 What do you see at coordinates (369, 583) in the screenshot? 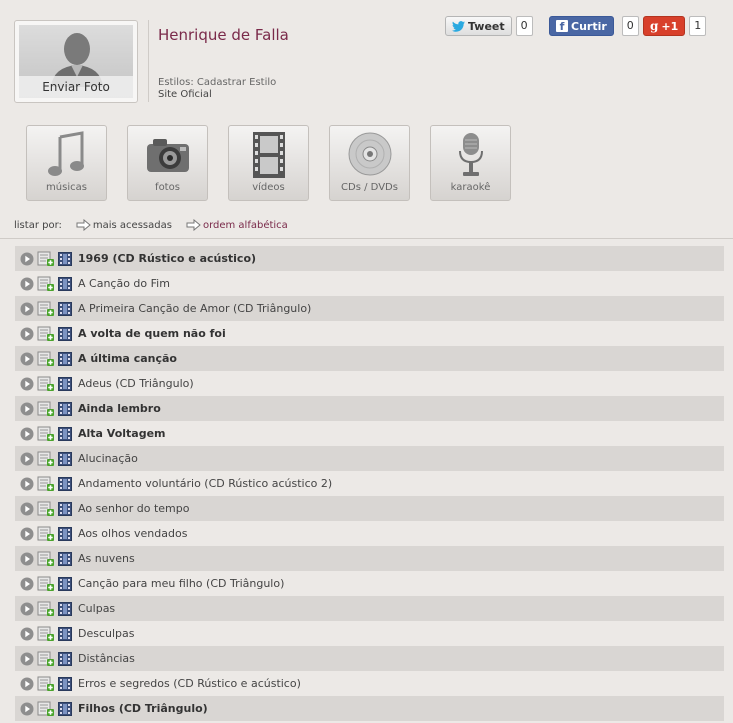
I see `song-row: Canção para meu filho (CD Triângulo)` at bounding box center [369, 583].